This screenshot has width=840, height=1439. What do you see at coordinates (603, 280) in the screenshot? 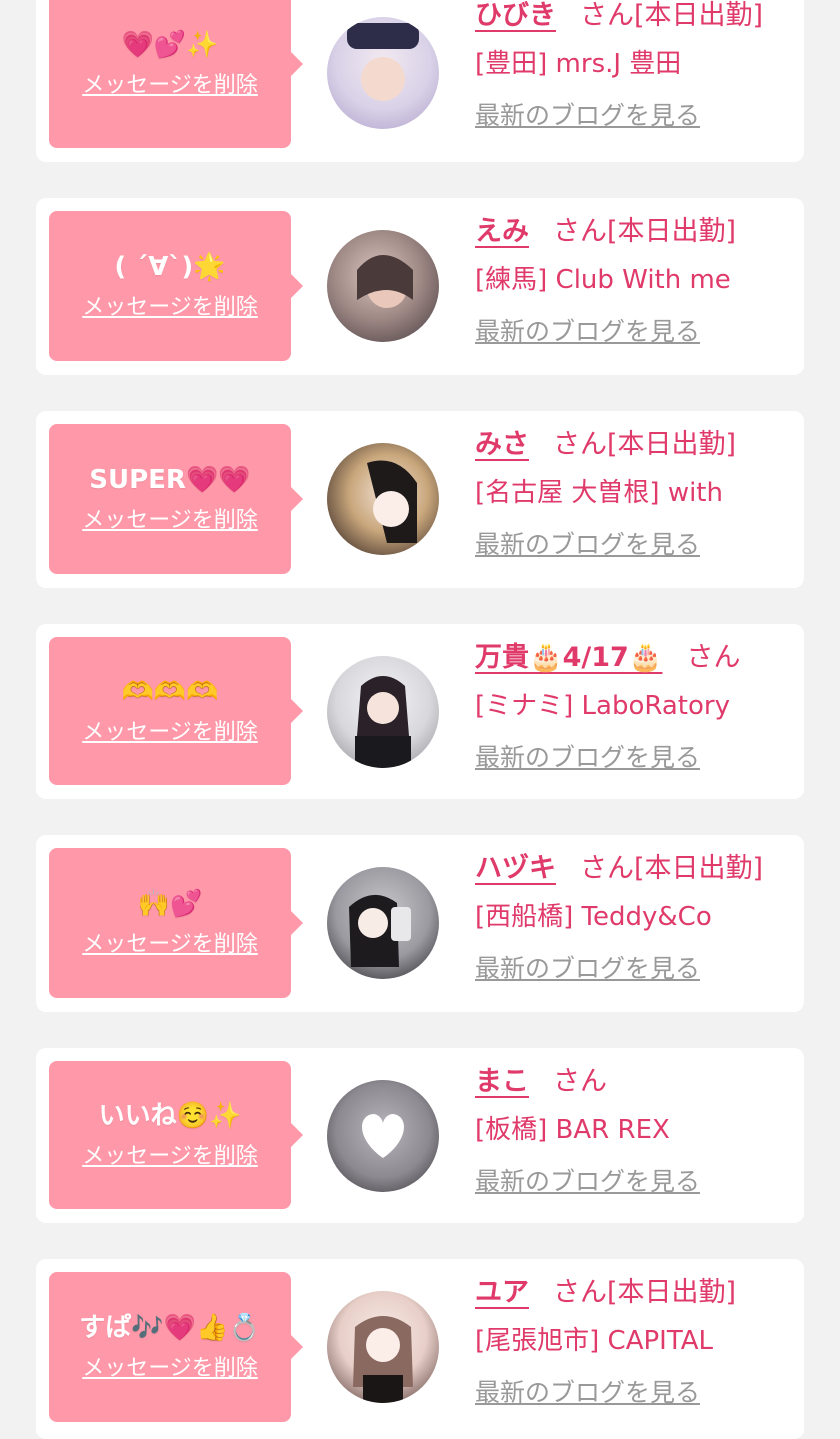
I see `shop-name: [練馬] Club With me` at bounding box center [603, 280].